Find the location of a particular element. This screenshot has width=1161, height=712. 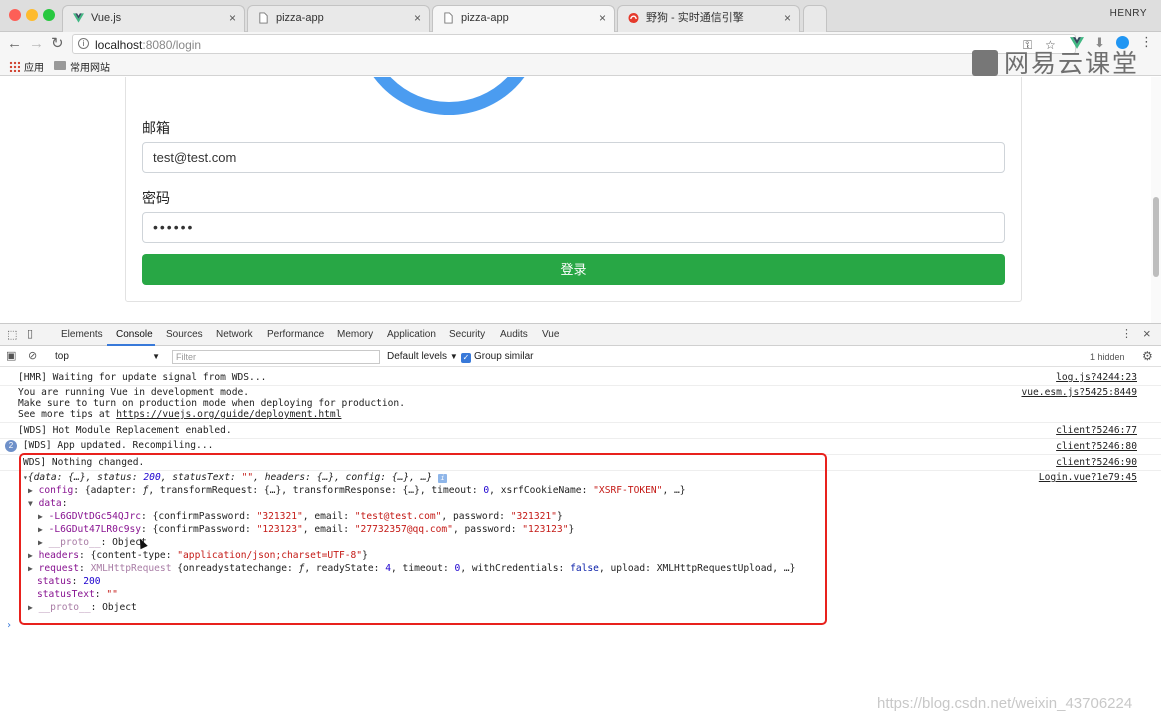

url-input: i localhost:8080/login ⚿ ☆ is located at coordinates (574, 44).